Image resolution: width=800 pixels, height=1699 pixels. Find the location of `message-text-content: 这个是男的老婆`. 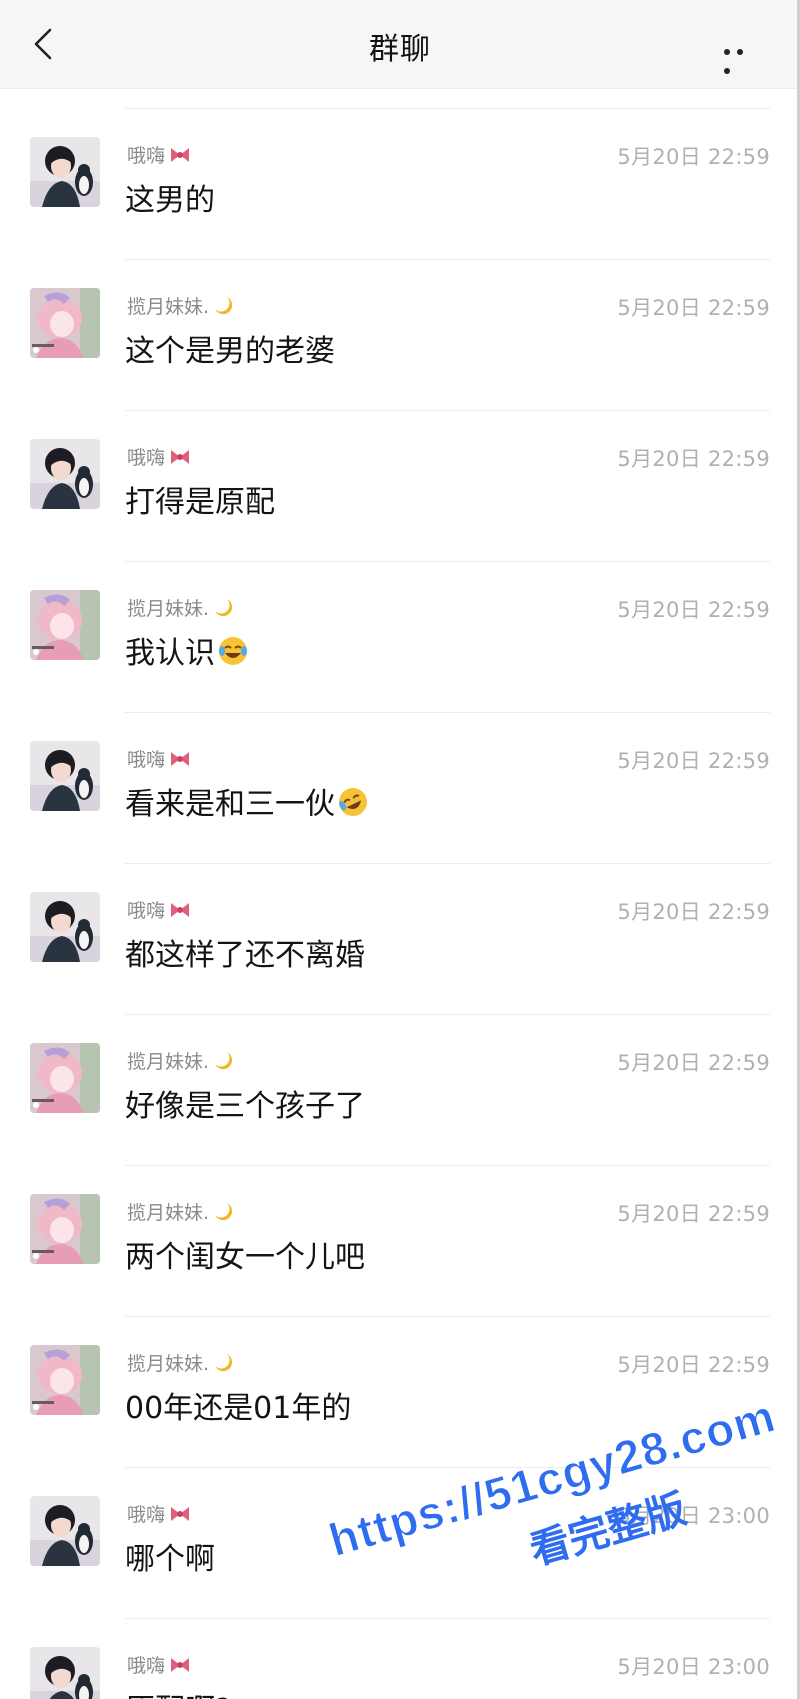

message-text-content: 这个是男的老婆 is located at coordinates (230, 351).